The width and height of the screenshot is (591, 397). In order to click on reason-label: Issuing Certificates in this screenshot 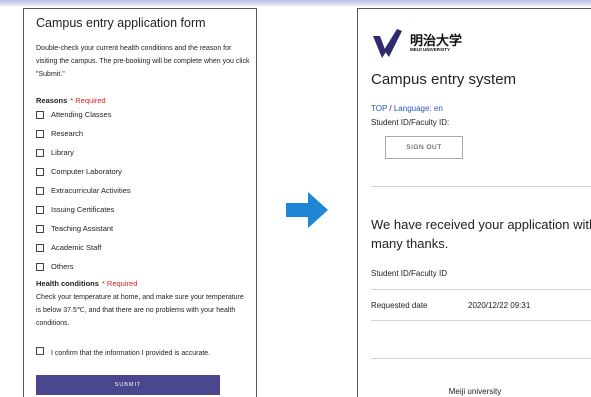, I will do `click(83, 209)`.